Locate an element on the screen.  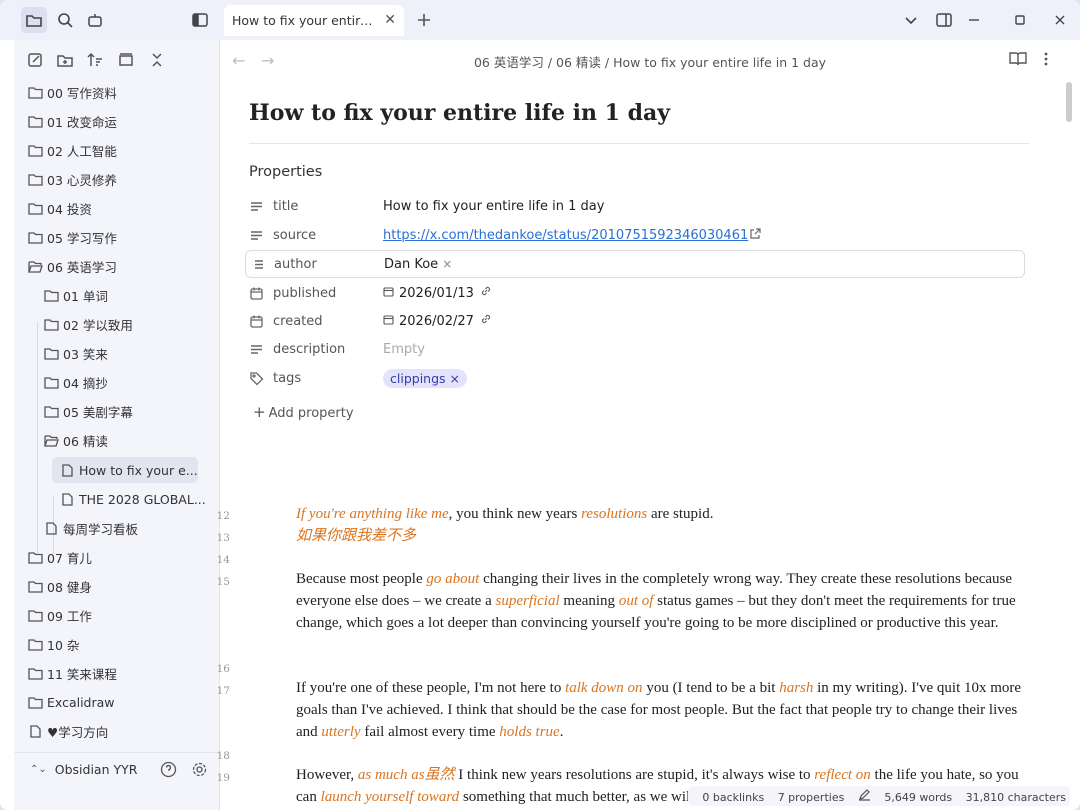
property-key: author is located at coordinates (295, 264).